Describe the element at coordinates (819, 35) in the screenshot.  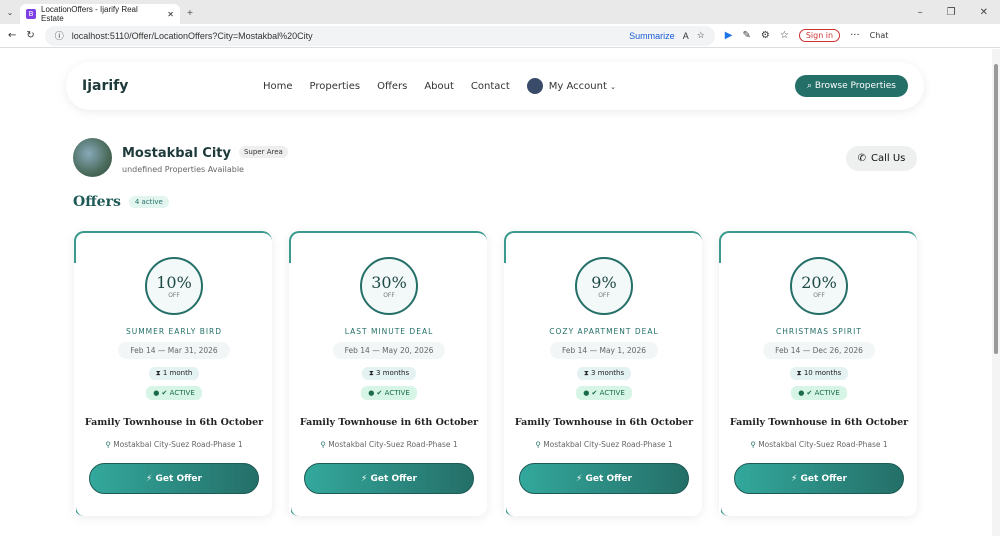
I see `sign-in-button: Sign in` at that location.